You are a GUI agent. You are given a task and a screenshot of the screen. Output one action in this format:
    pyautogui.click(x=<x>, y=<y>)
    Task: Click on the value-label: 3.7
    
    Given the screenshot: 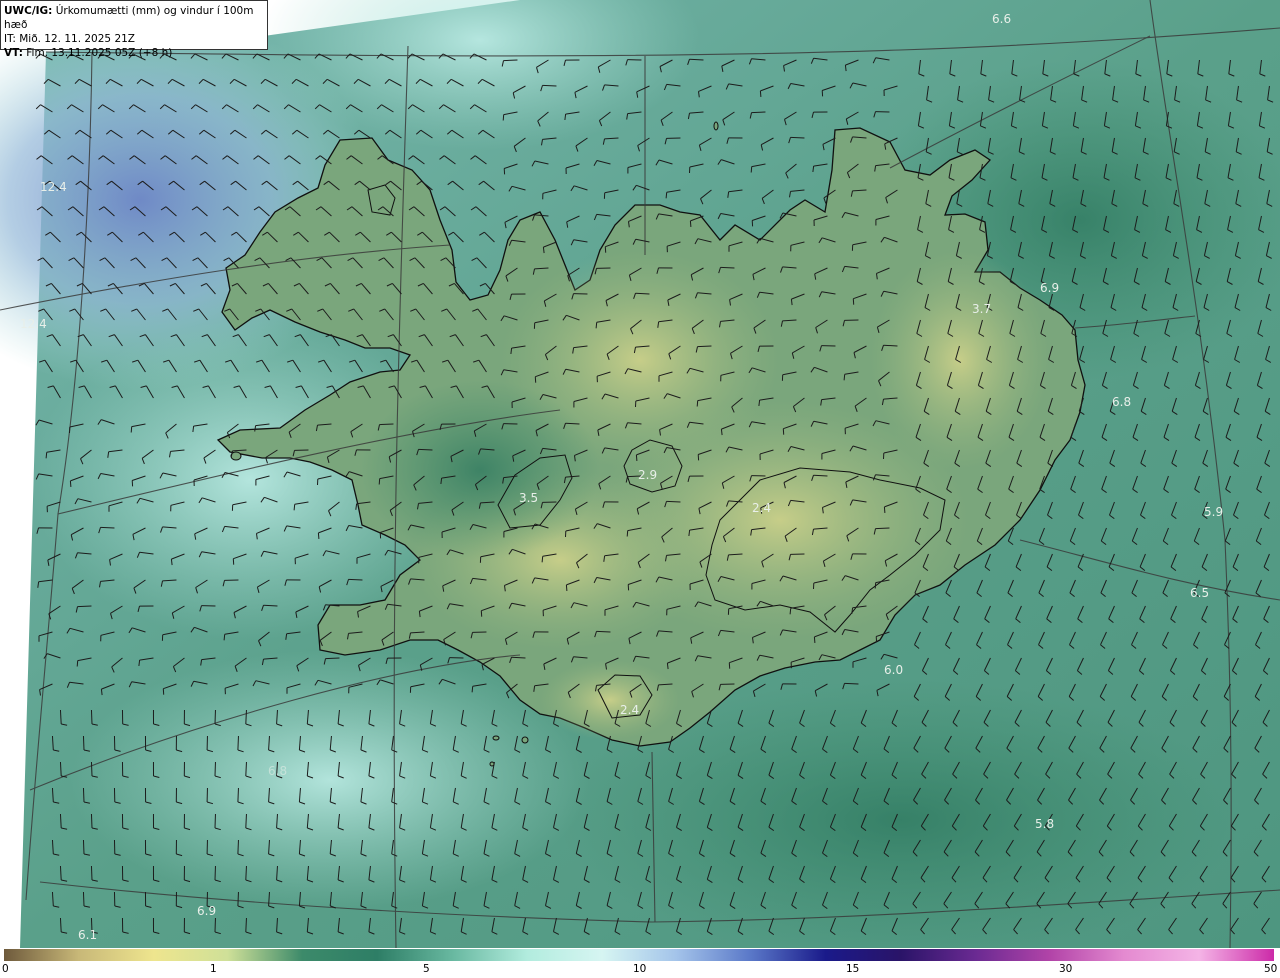 What is the action you would take?
    pyautogui.click(x=981, y=309)
    